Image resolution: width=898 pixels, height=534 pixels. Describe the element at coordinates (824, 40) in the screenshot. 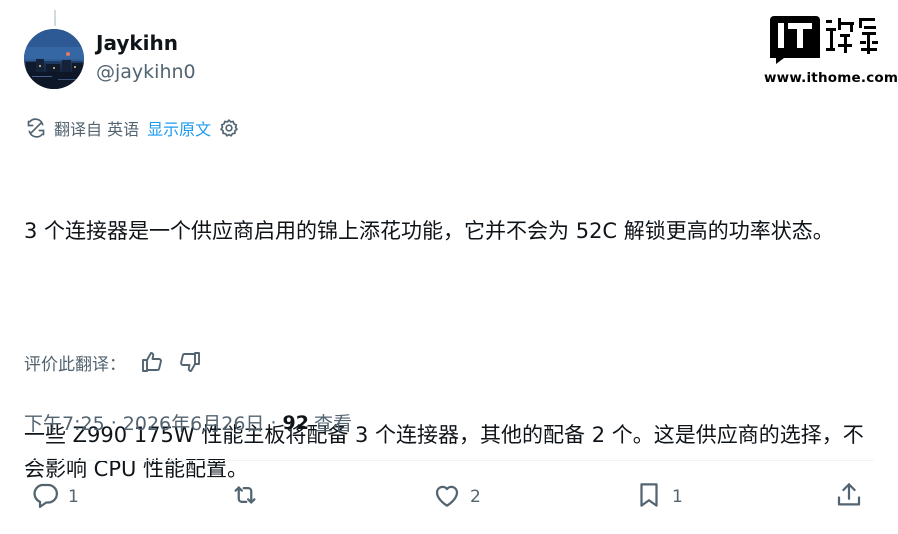

I see `ithome-logo` at that location.